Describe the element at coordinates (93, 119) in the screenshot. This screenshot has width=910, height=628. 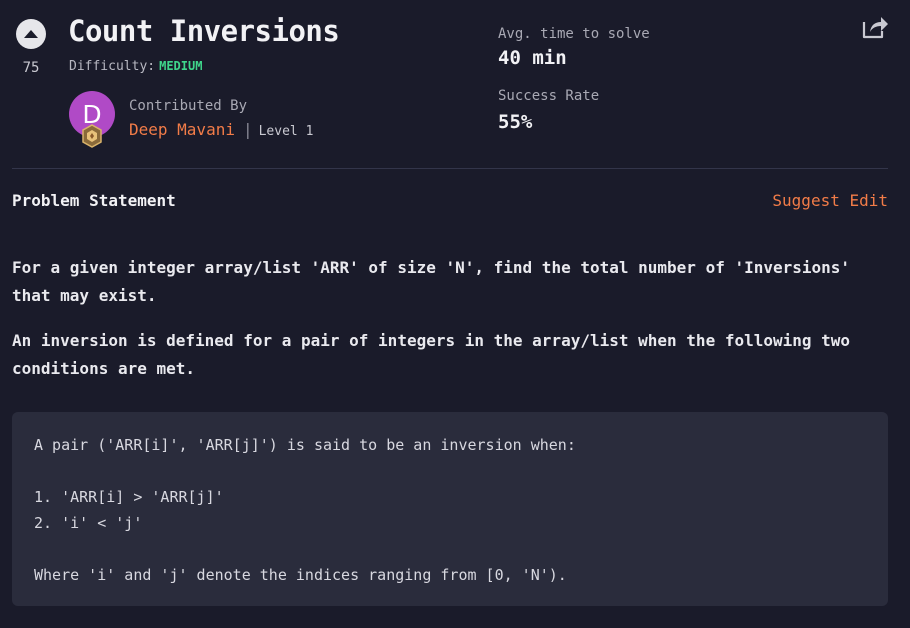
I see `contributor-avatar: D` at that location.